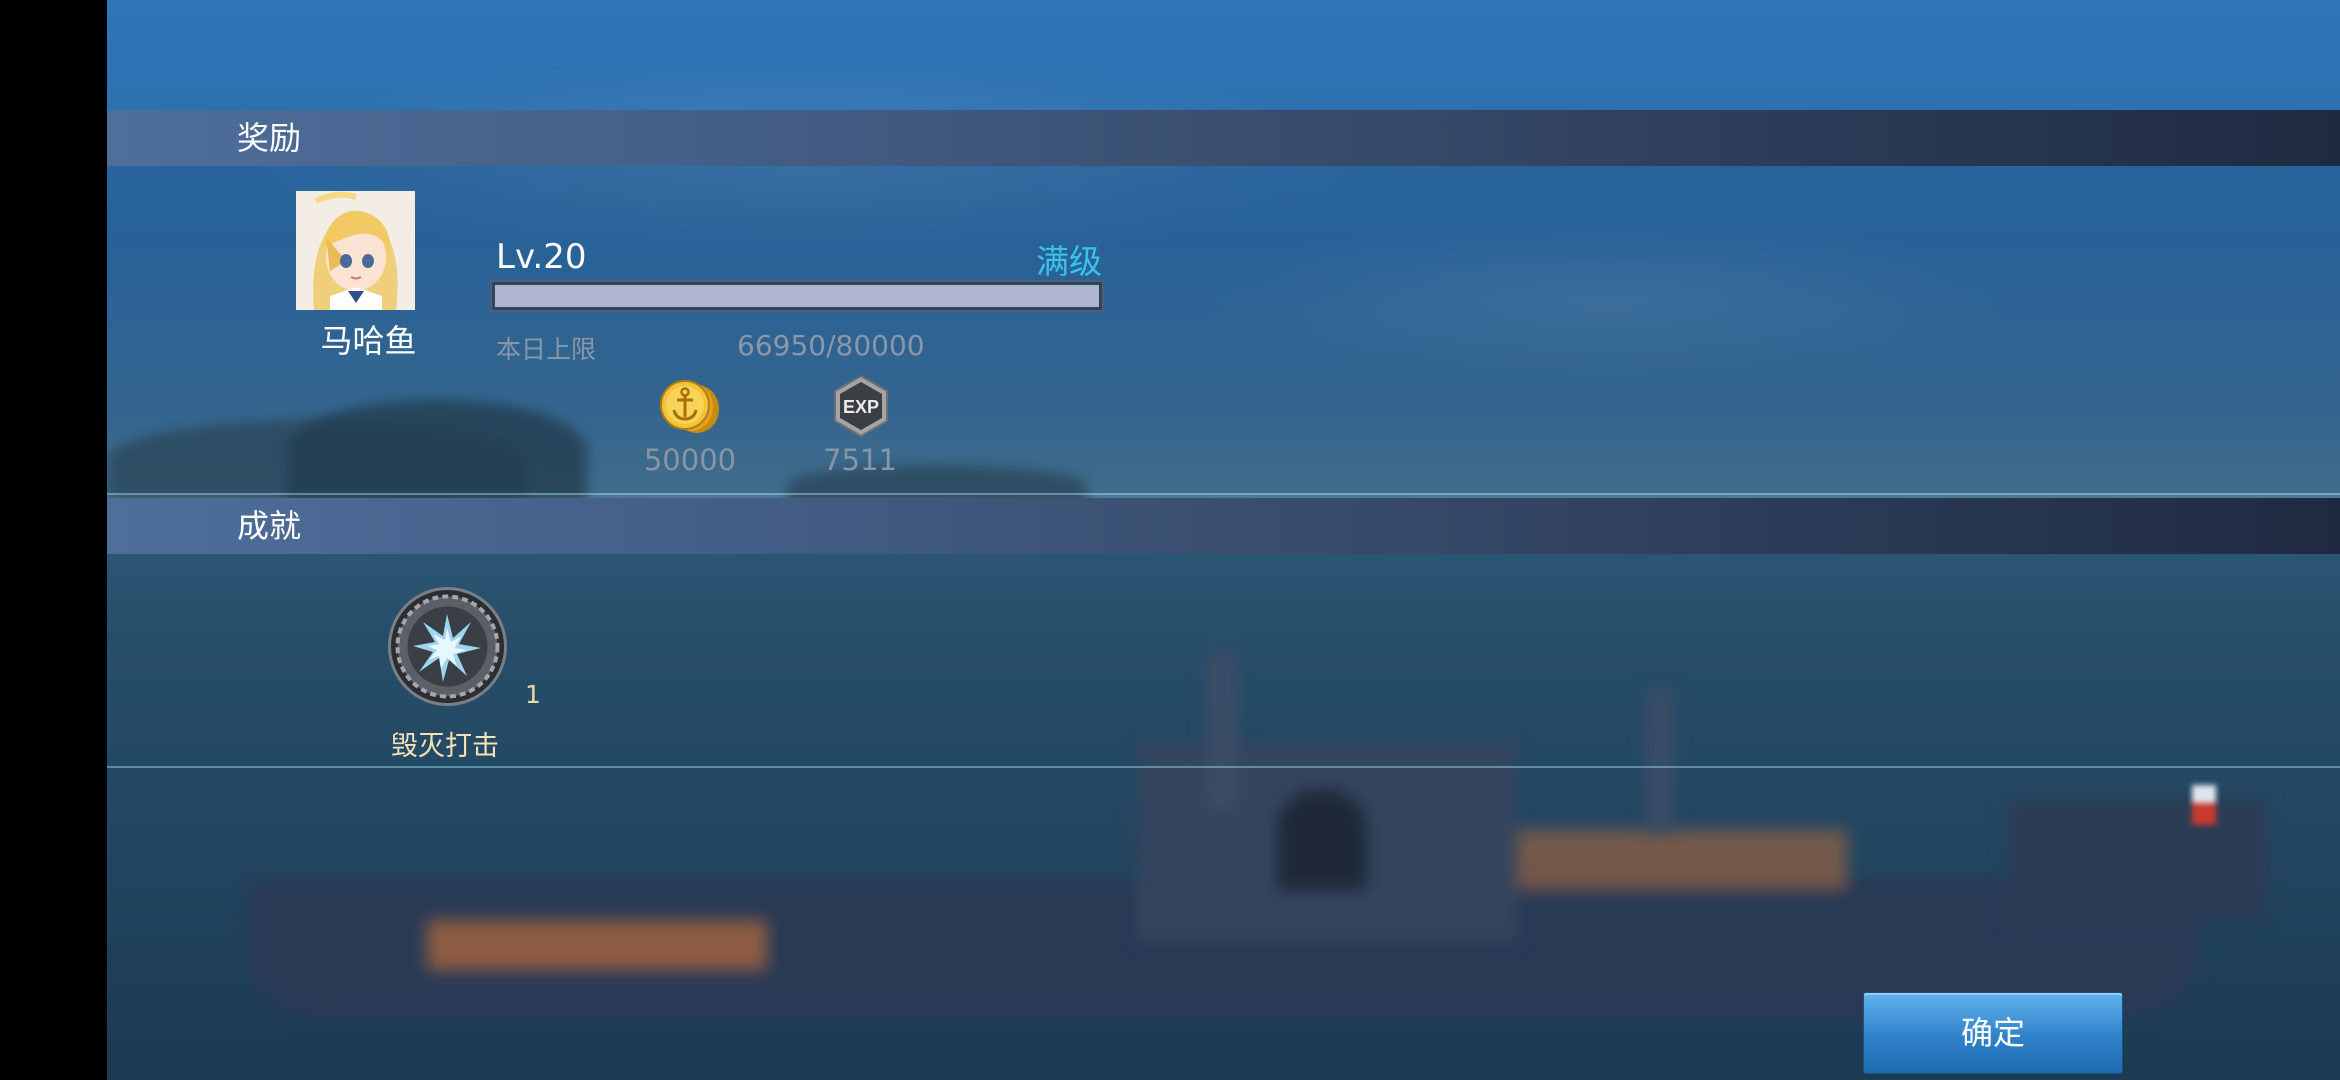 This screenshot has height=1080, width=2340. What do you see at coordinates (2204, 805) in the screenshot?
I see `ship-flag` at bounding box center [2204, 805].